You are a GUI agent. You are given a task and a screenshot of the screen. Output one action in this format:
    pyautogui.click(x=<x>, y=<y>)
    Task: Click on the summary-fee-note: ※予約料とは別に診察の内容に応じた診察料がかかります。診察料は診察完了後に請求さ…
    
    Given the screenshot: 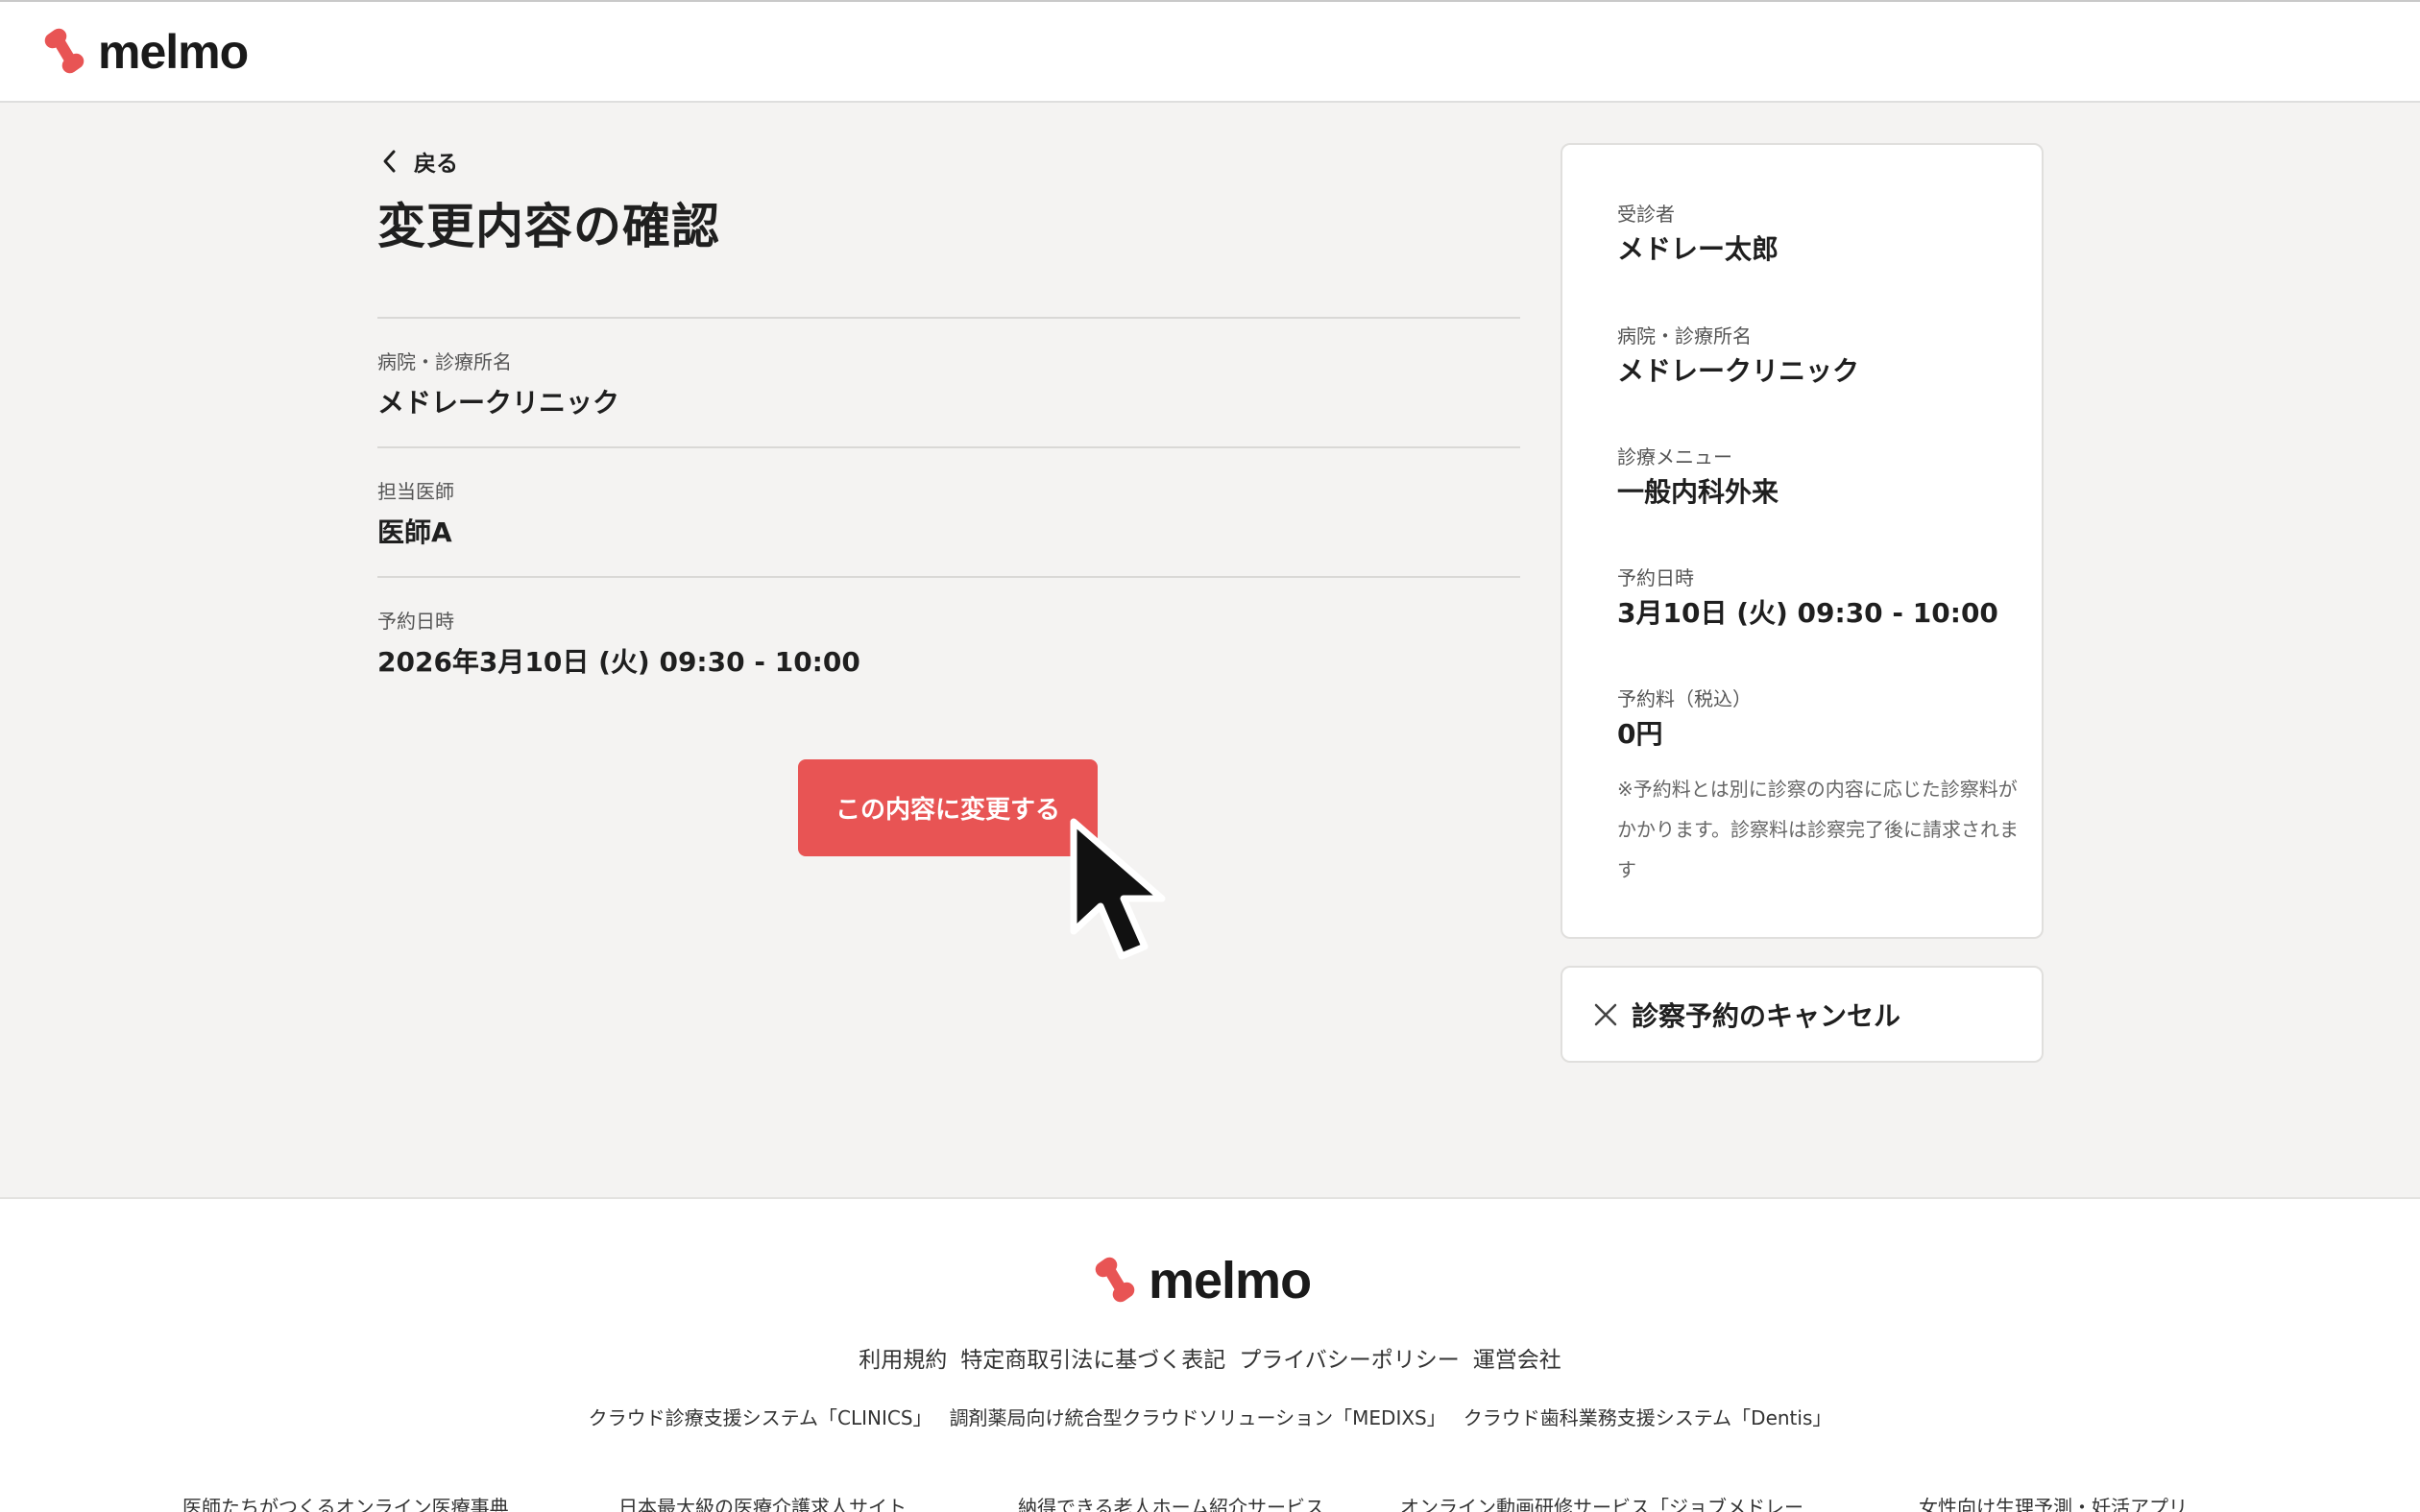 What is the action you would take?
    pyautogui.click(x=1818, y=830)
    